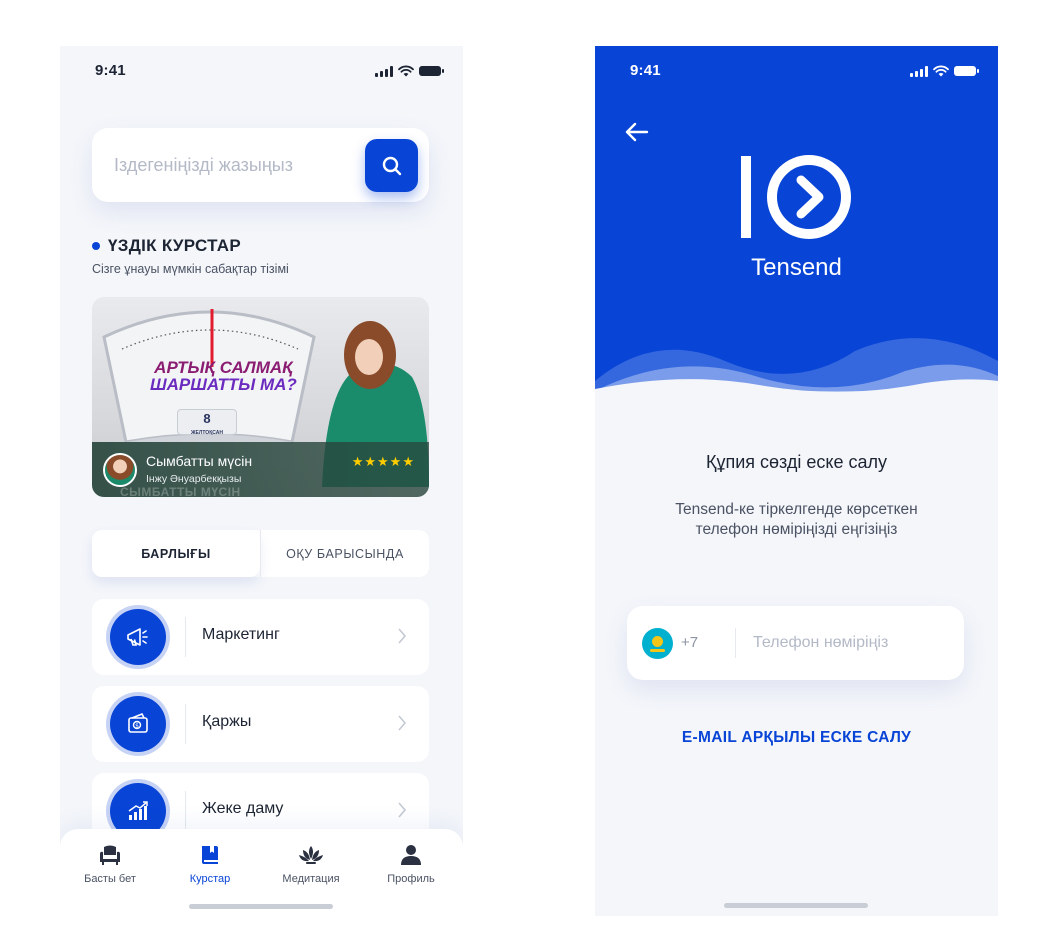 This screenshot has height=949, width=1054. Describe the element at coordinates (261, 872) in the screenshot. I see `bottom-navigation: Басты бет Курстар Медитация Профиль` at that location.